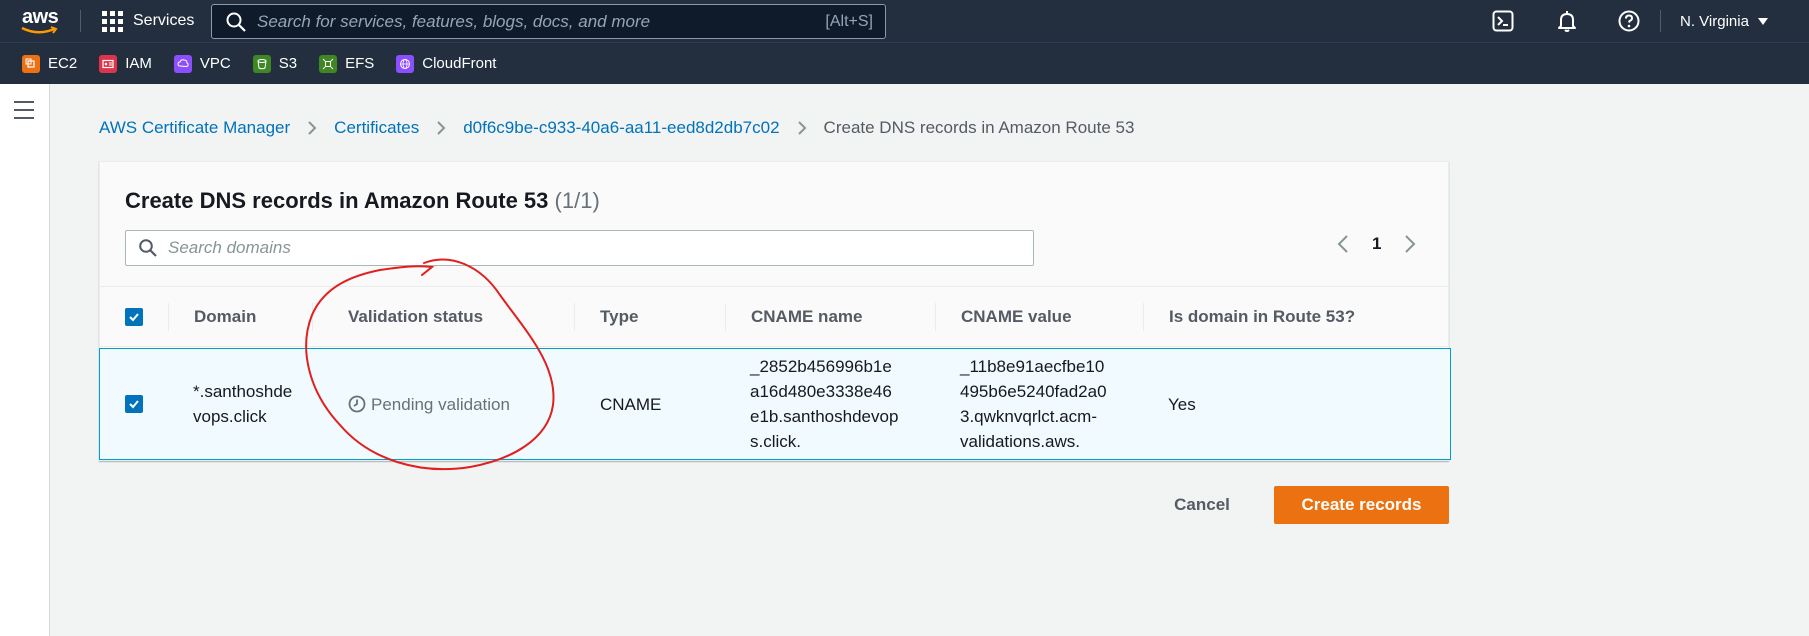 Image resolution: width=1809 pixels, height=636 pixels. I want to click on favorite-s3: S3, so click(275, 63).